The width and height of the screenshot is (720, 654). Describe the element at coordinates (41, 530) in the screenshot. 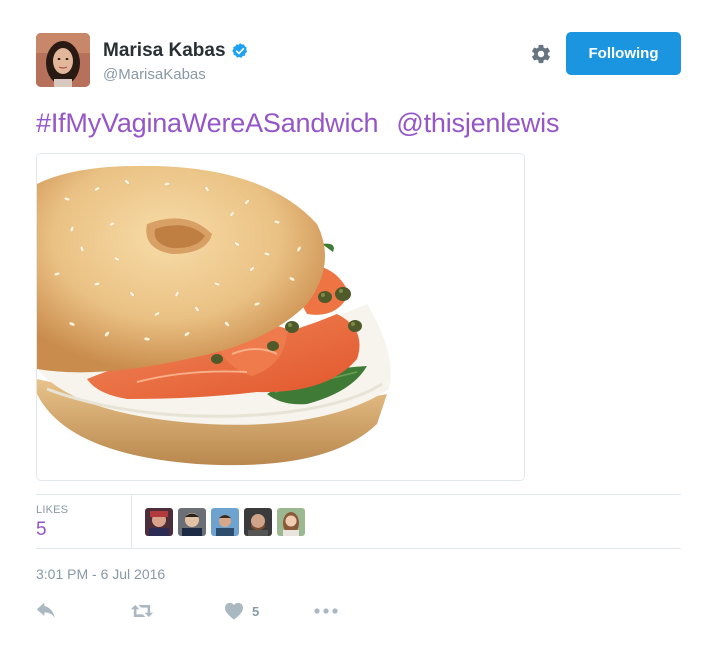

I see `likes-count: 5` at that location.